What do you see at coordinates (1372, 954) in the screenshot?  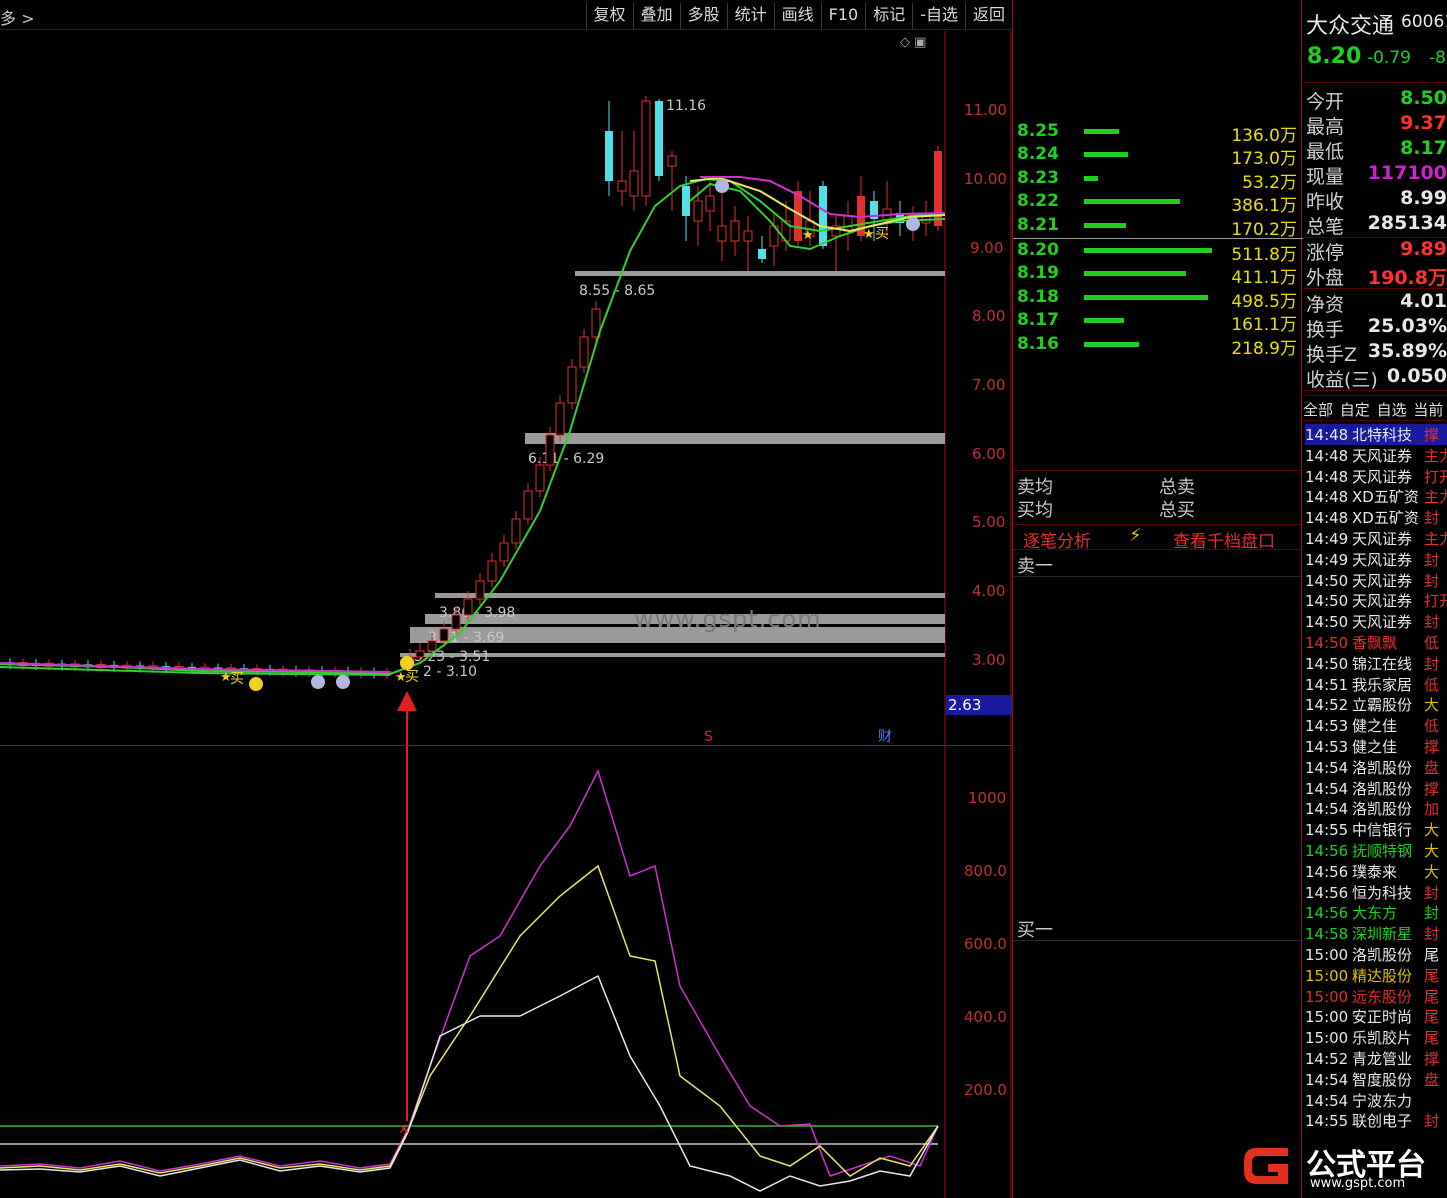 I see `alert-row: 15:00 洛凯股份尾` at bounding box center [1372, 954].